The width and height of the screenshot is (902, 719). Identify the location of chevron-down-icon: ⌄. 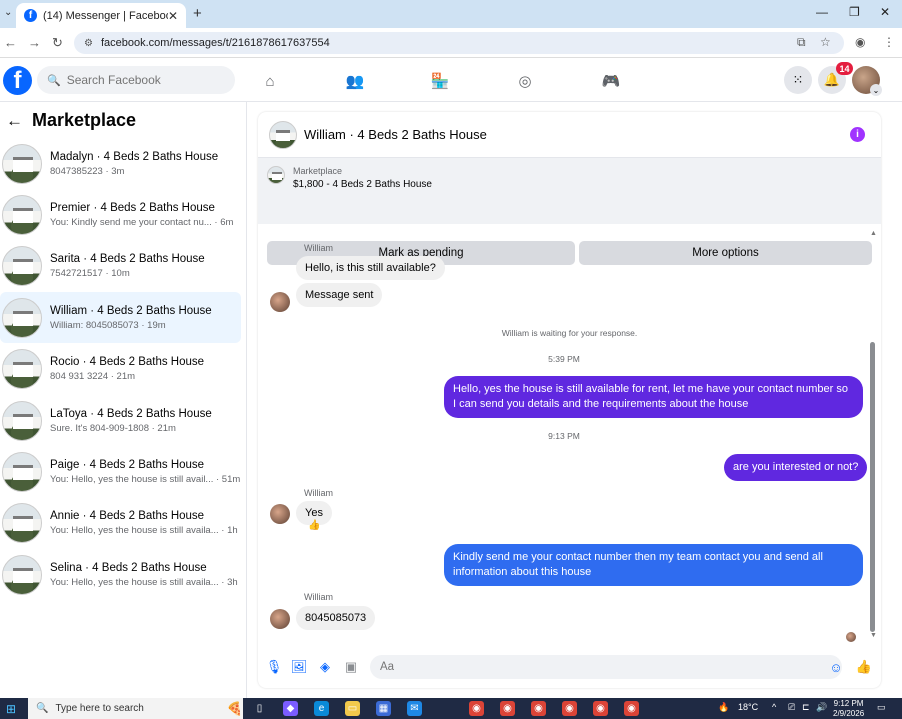
(876, 90).